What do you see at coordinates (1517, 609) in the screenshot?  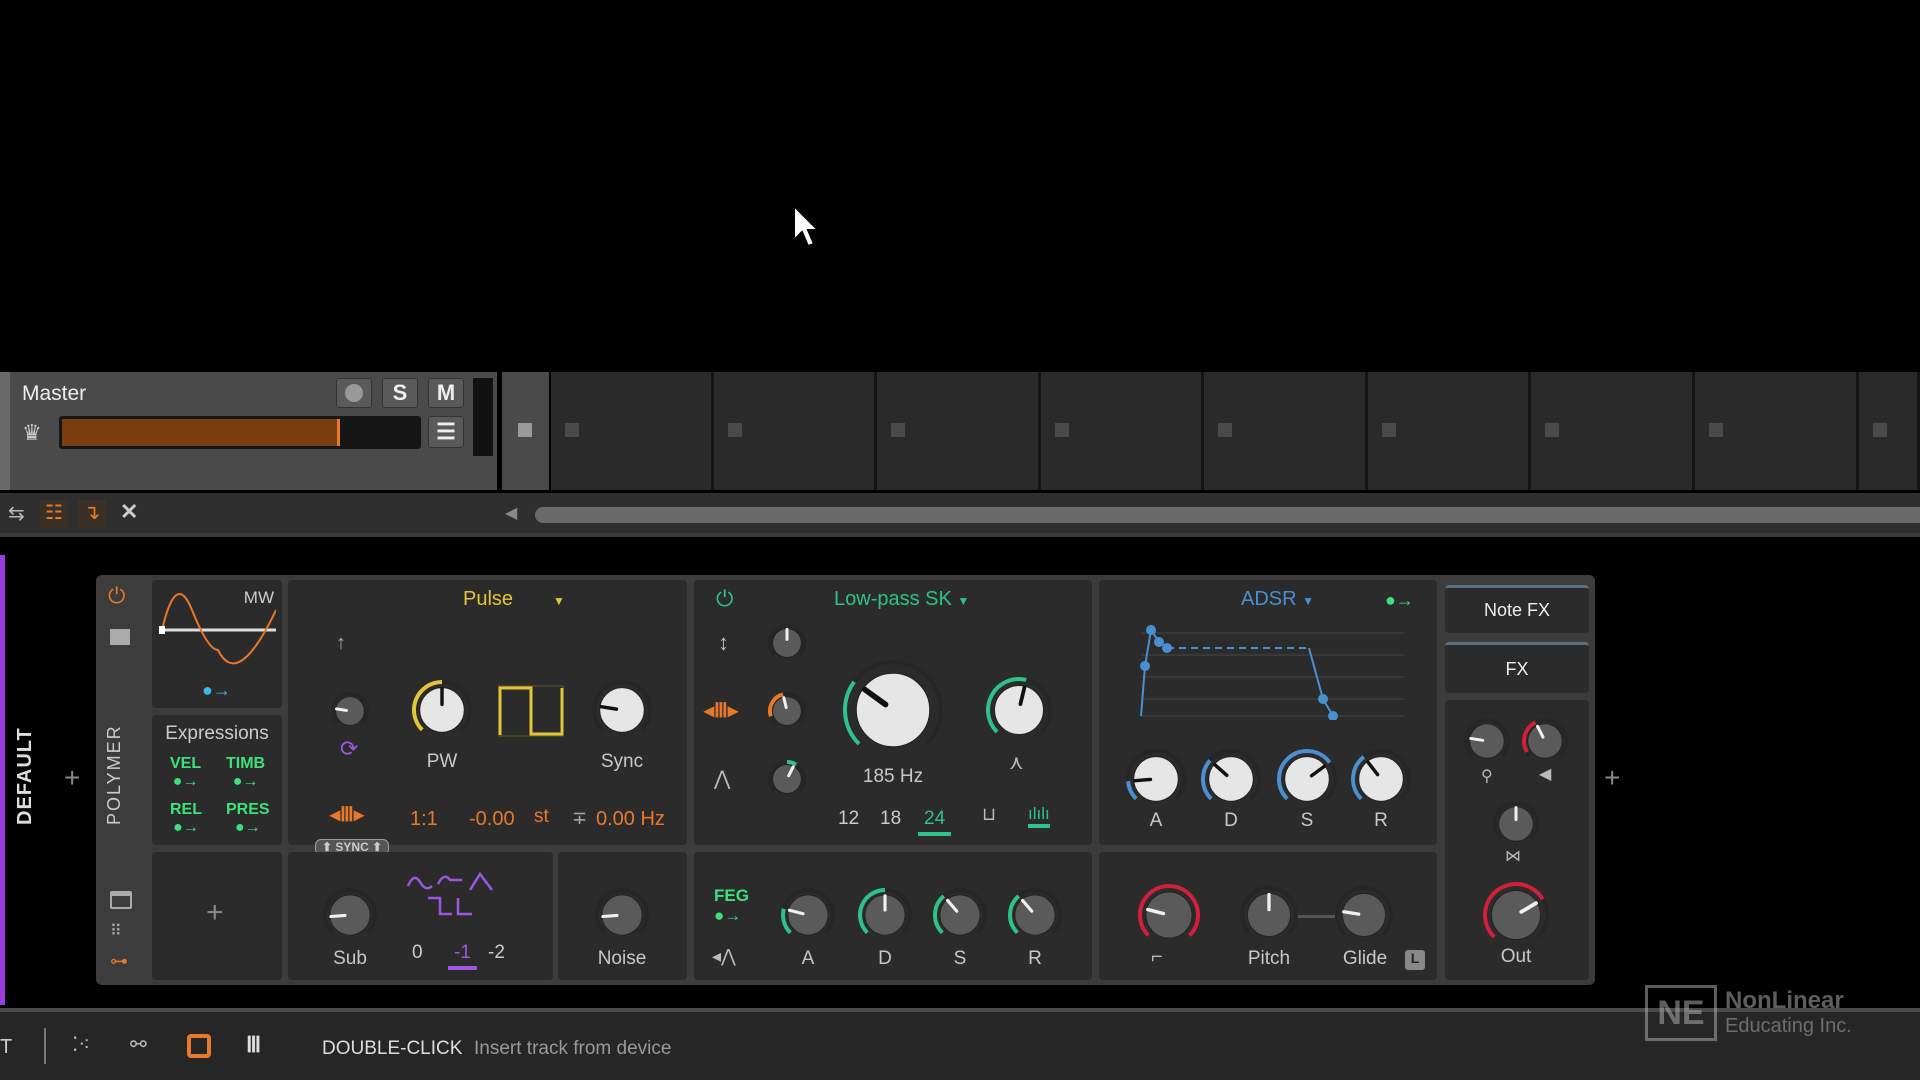 I see `note-fx-button: Note FX` at bounding box center [1517, 609].